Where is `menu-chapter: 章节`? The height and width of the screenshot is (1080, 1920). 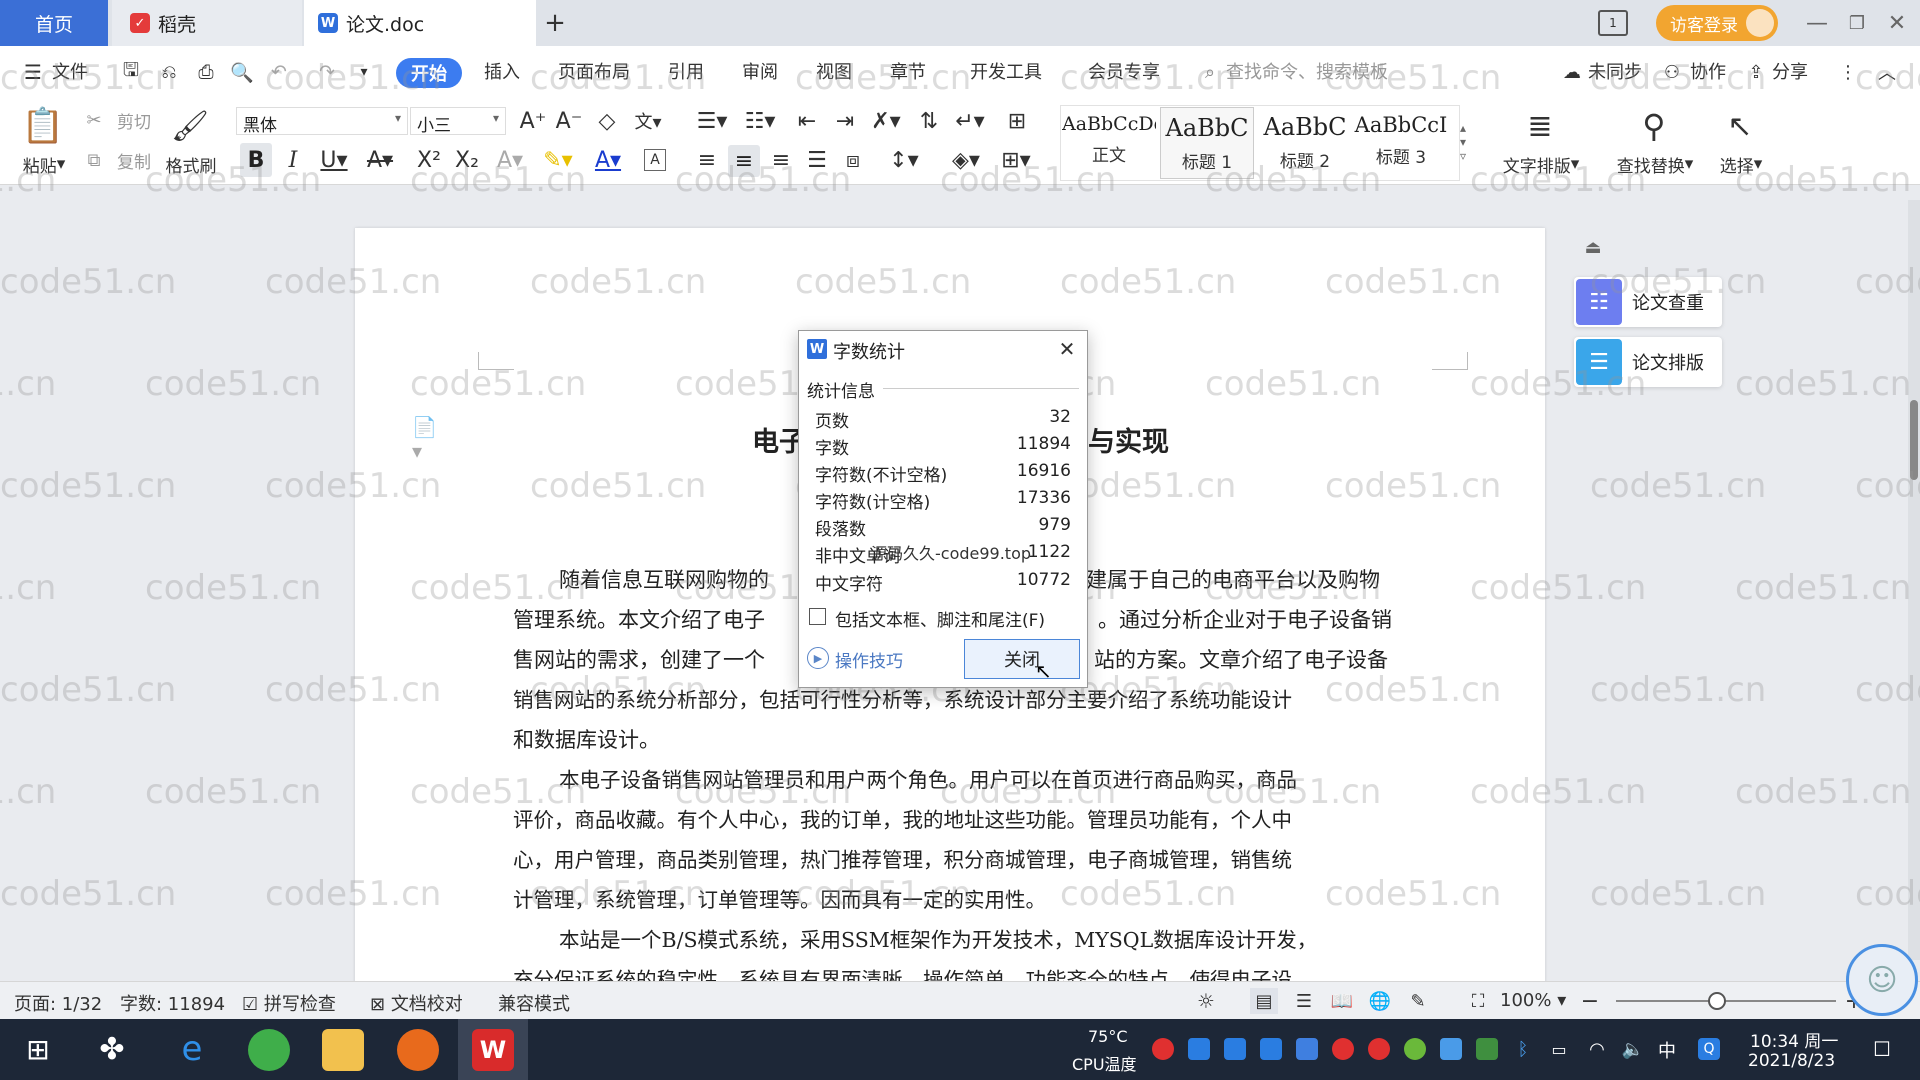
menu-chapter: 章节 is located at coordinates (908, 71).